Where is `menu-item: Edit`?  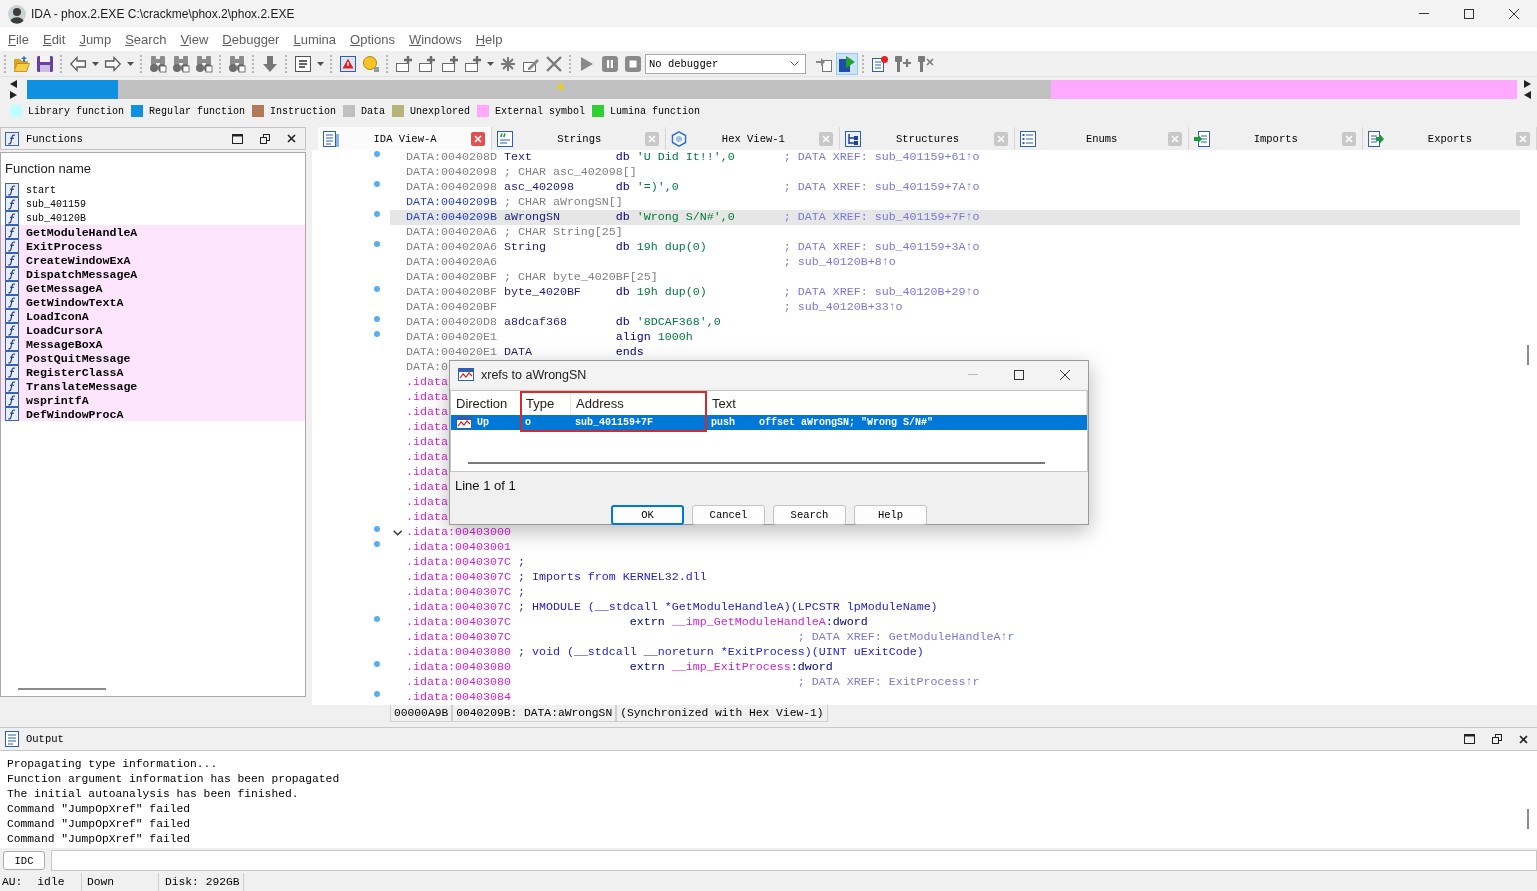 menu-item: Edit is located at coordinates (54, 39).